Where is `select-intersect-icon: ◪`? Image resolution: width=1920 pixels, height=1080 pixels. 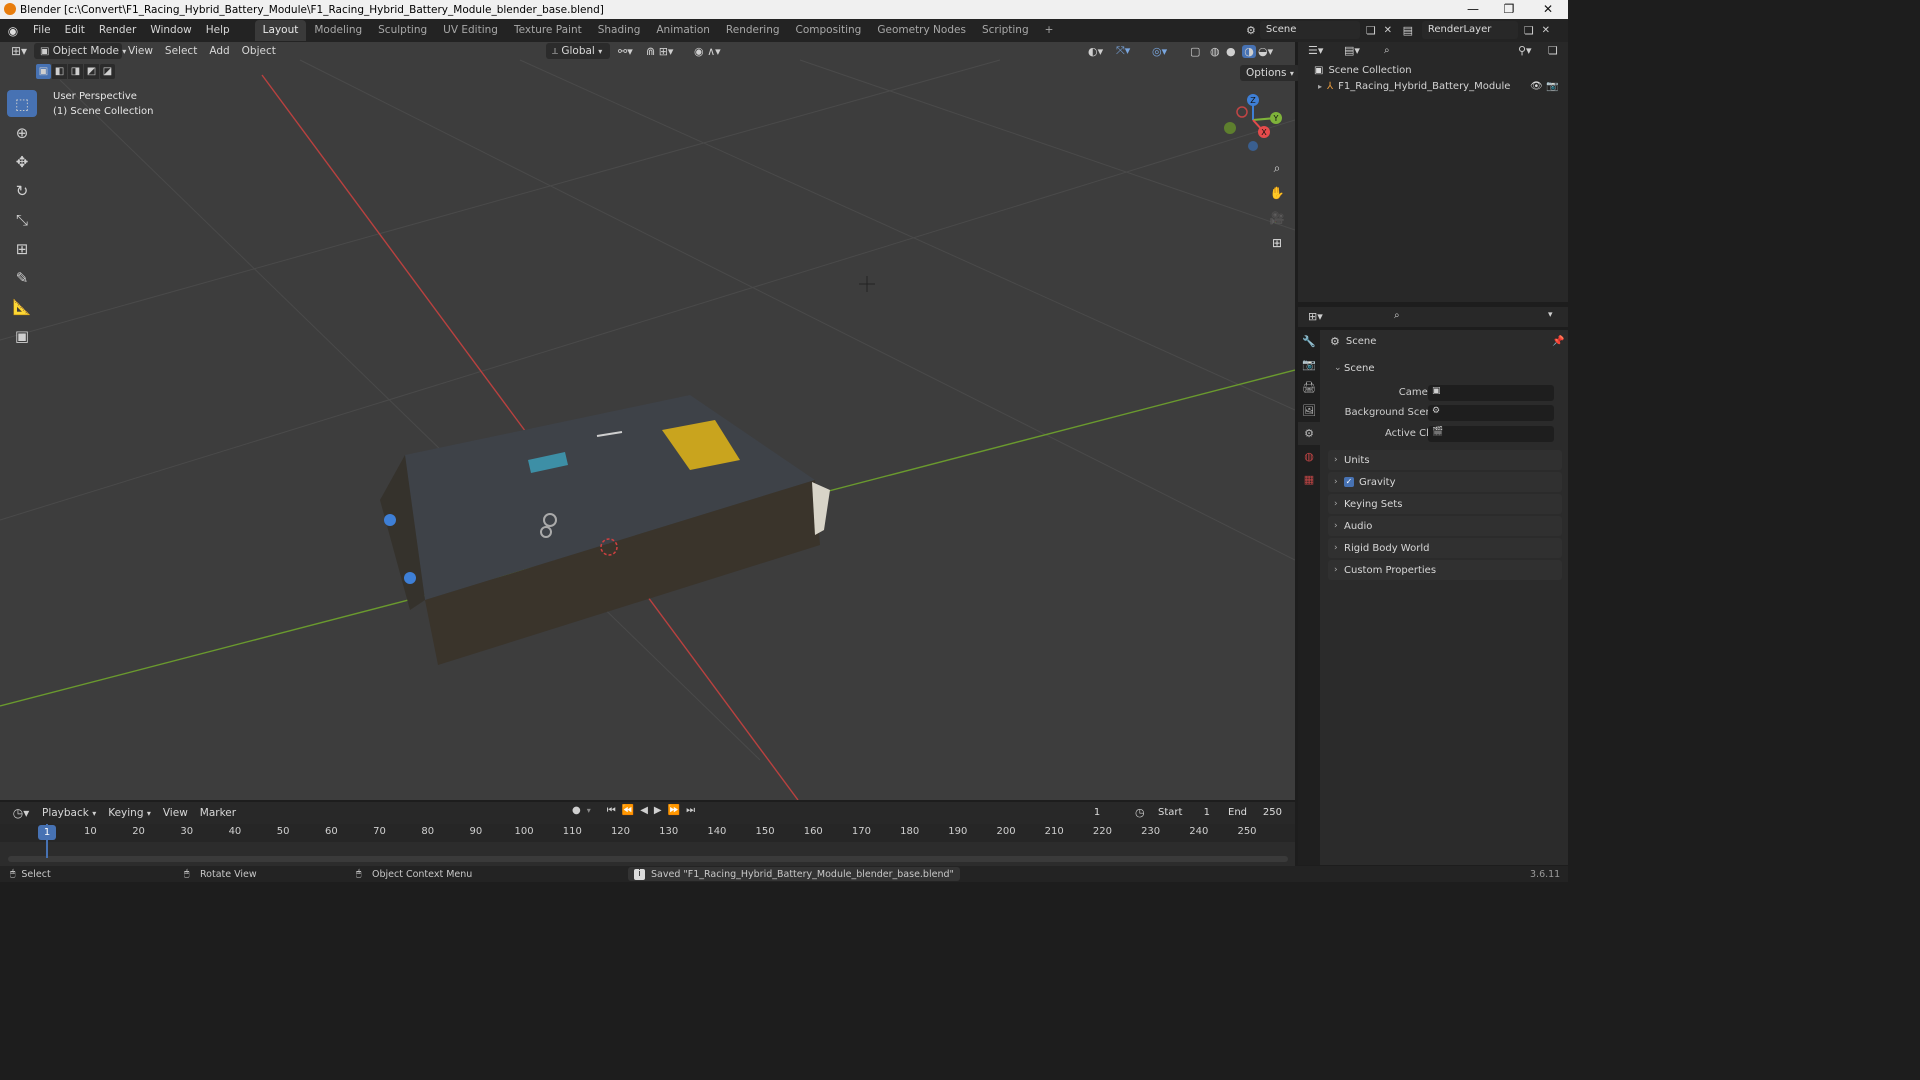
select-intersect-icon: ◪ is located at coordinates (107, 71).